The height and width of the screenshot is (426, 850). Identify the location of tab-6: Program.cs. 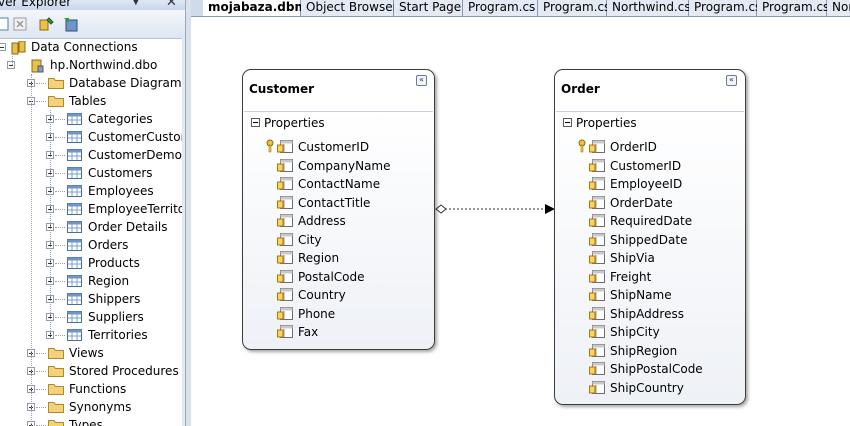
(725, 8).